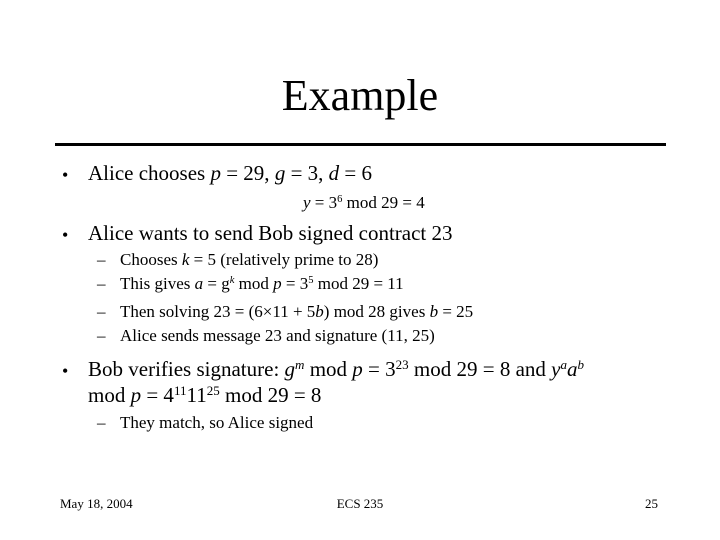 The width and height of the screenshot is (720, 540). What do you see at coordinates (249, 259) in the screenshot?
I see `sub-item-chooses-k: Chooses k = 5 (relatively prime to 28)` at bounding box center [249, 259].